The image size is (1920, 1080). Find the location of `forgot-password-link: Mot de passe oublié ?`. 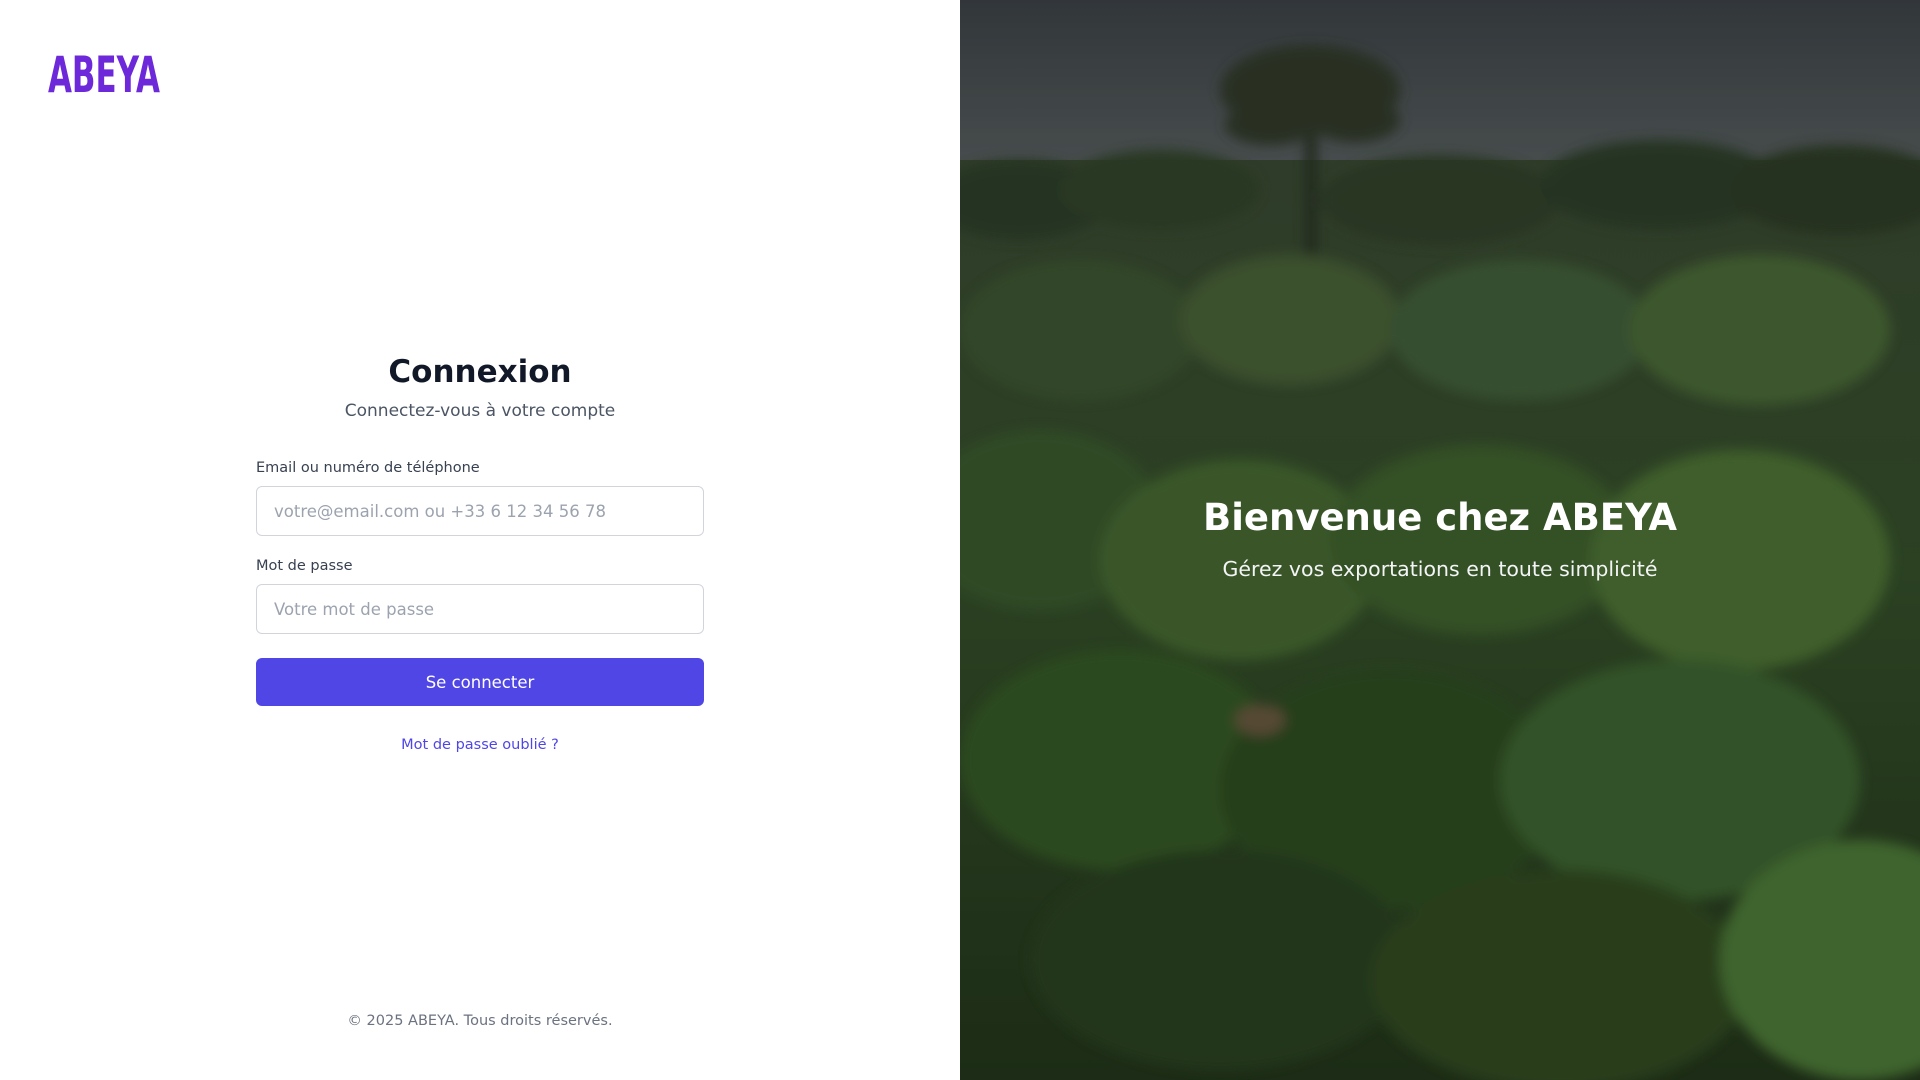

forgot-password-link: Mot de passe oublié ? is located at coordinates (480, 745).